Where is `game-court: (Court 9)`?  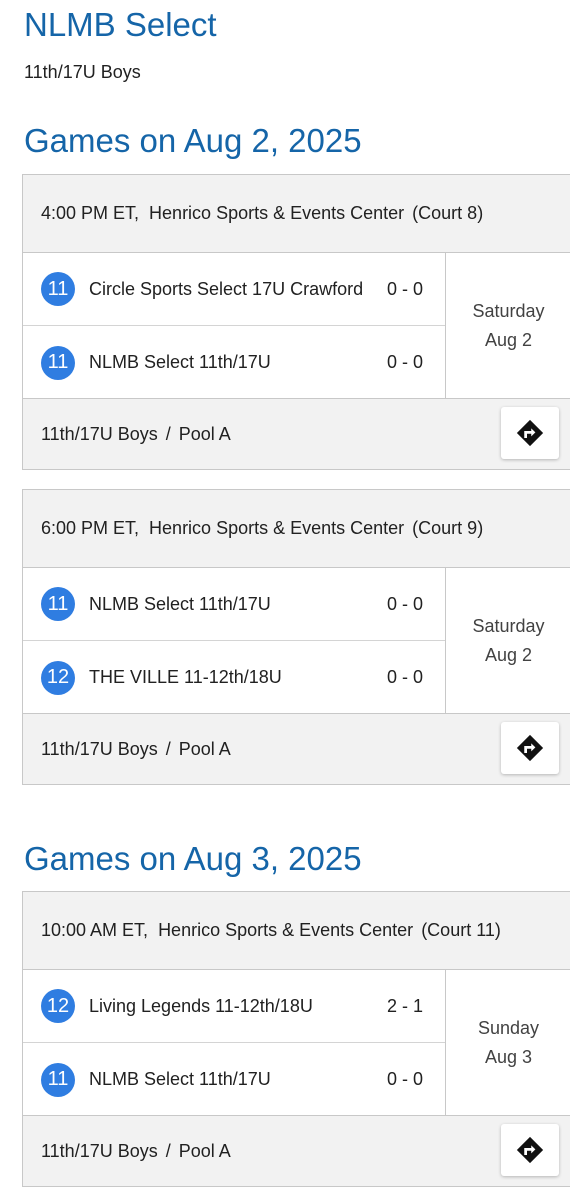
game-court: (Court 9) is located at coordinates (448, 528).